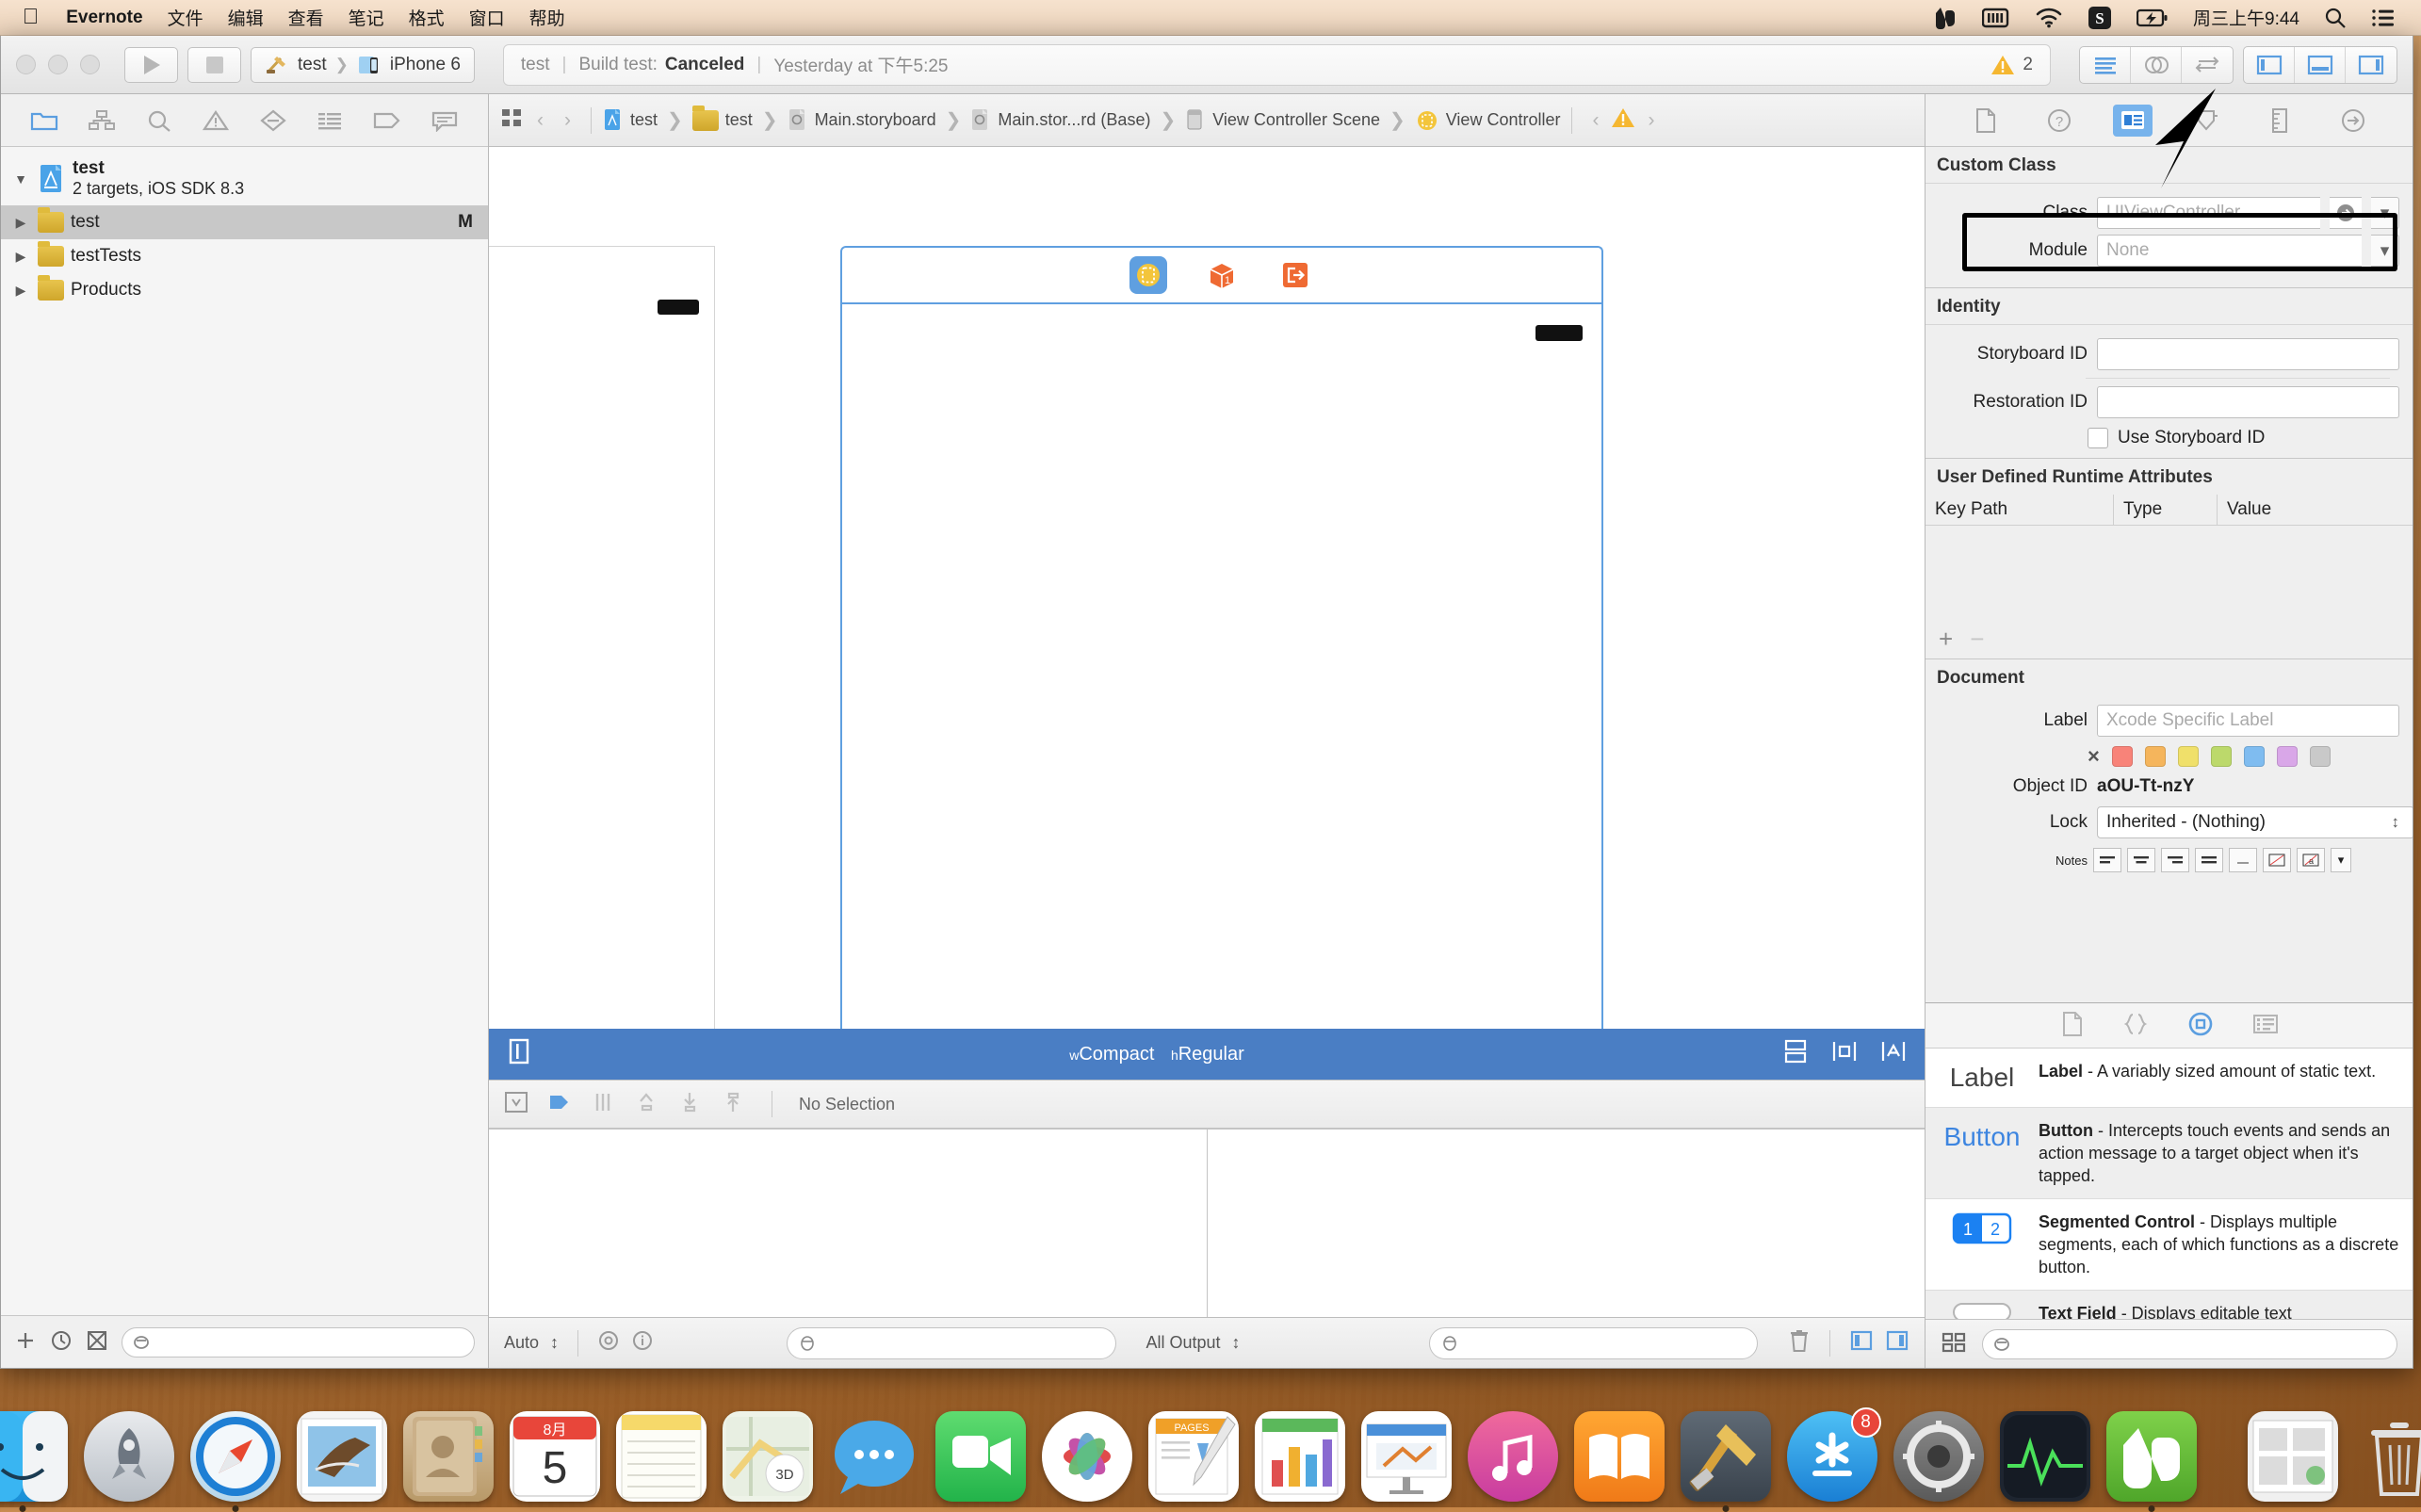 The width and height of the screenshot is (2421, 1512). What do you see at coordinates (2248, 402) in the screenshot?
I see `restoration-id-input` at bounding box center [2248, 402].